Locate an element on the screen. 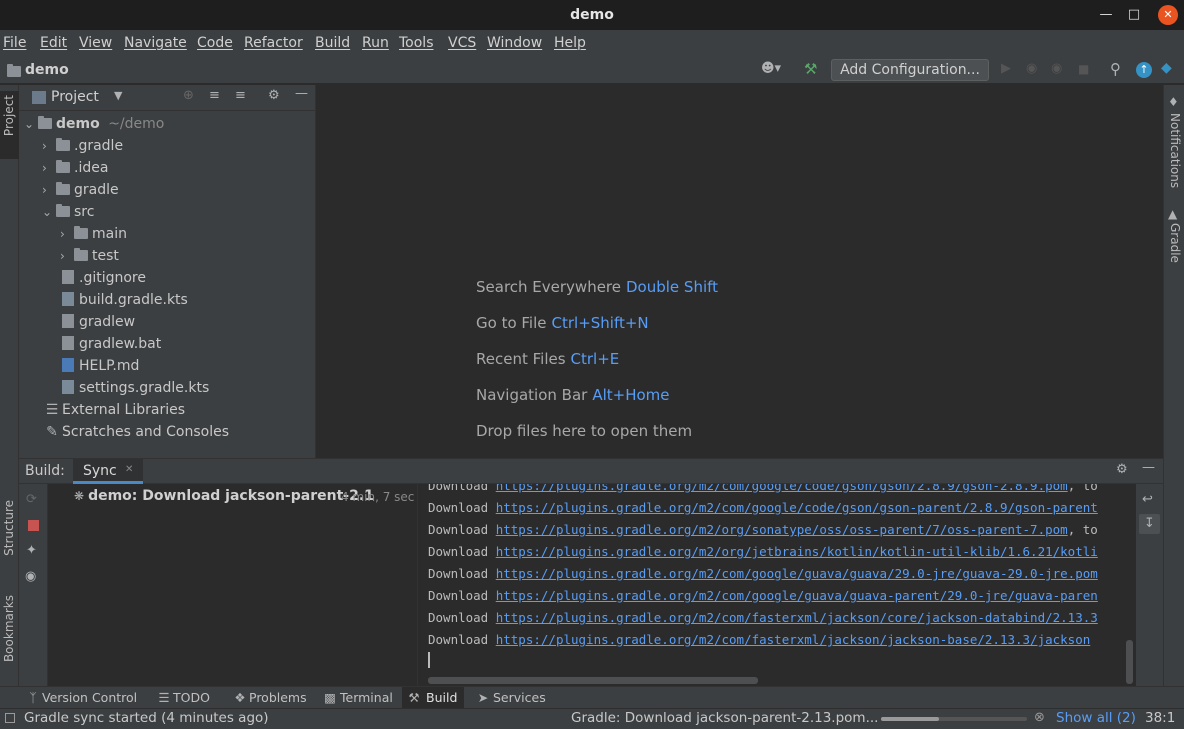 This screenshot has width=1184, height=729. tree-item-build-gradle: build.gradle.kts is located at coordinates (125, 300).